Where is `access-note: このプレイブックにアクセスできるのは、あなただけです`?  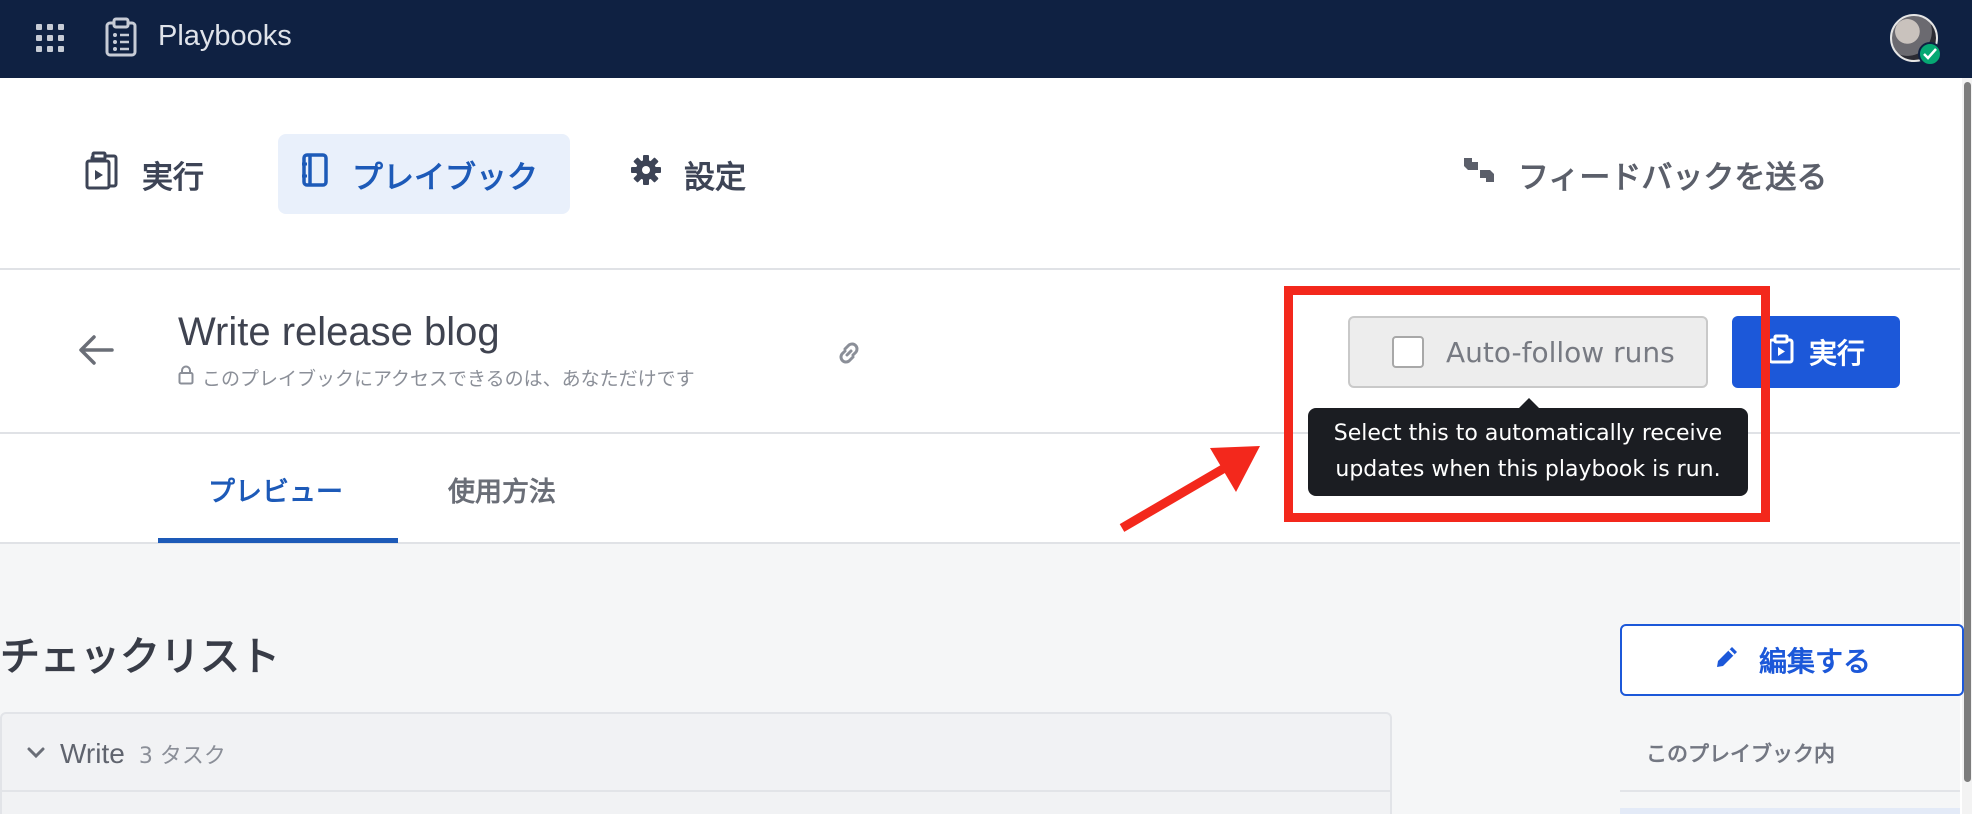 access-note: このプレイブックにアクセスできるのは、あなただけです is located at coordinates (436, 377).